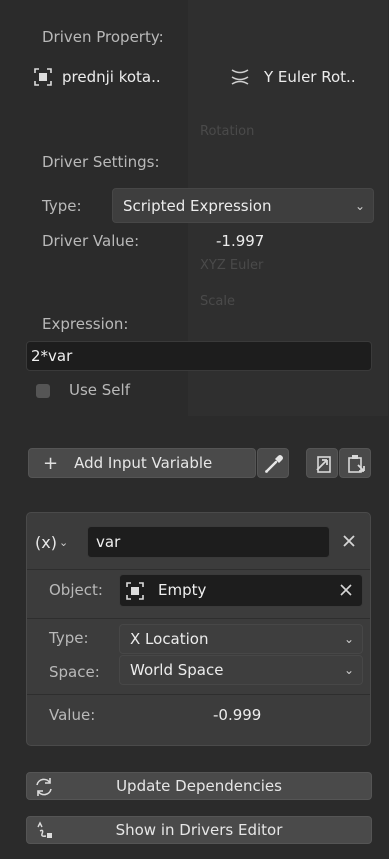  I want to click on show-in-drivers-editor-button: Show in Drivers Editor, so click(199, 830).